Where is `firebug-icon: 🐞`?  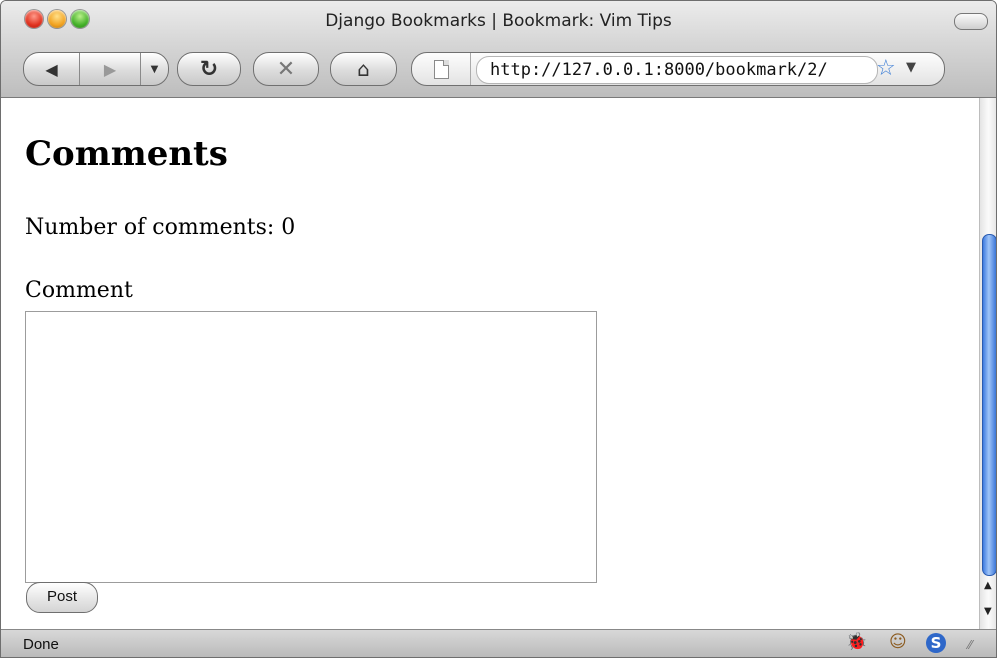 firebug-icon: 🐞 is located at coordinates (856, 642).